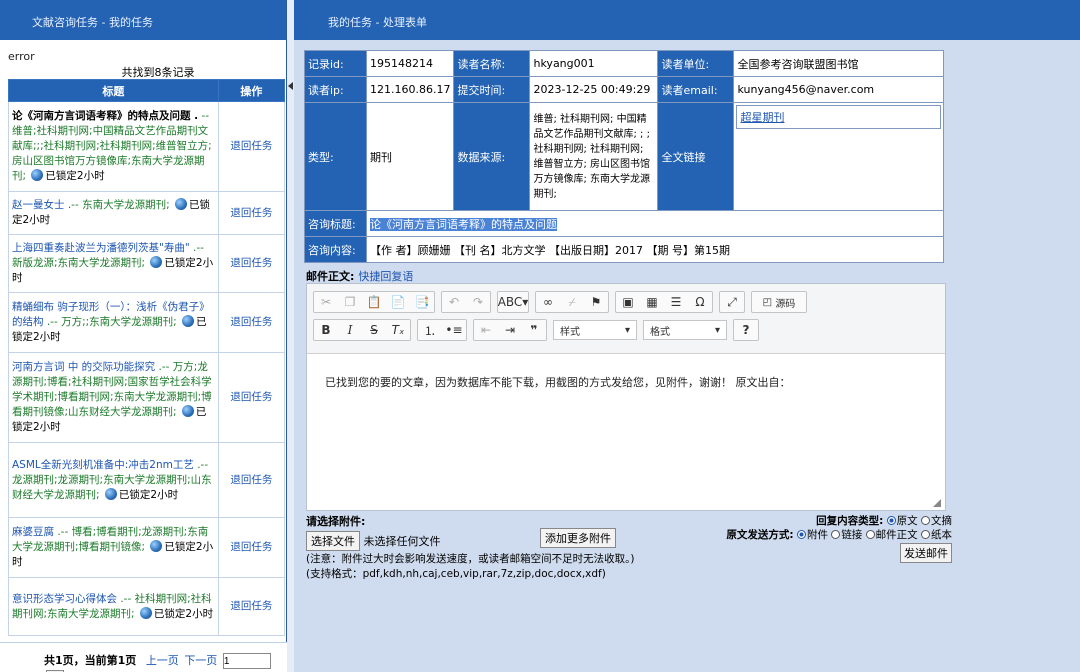 The width and height of the screenshot is (1080, 672). What do you see at coordinates (162, 660) in the screenshot?
I see `prev-page-link: 上一页` at bounding box center [162, 660].